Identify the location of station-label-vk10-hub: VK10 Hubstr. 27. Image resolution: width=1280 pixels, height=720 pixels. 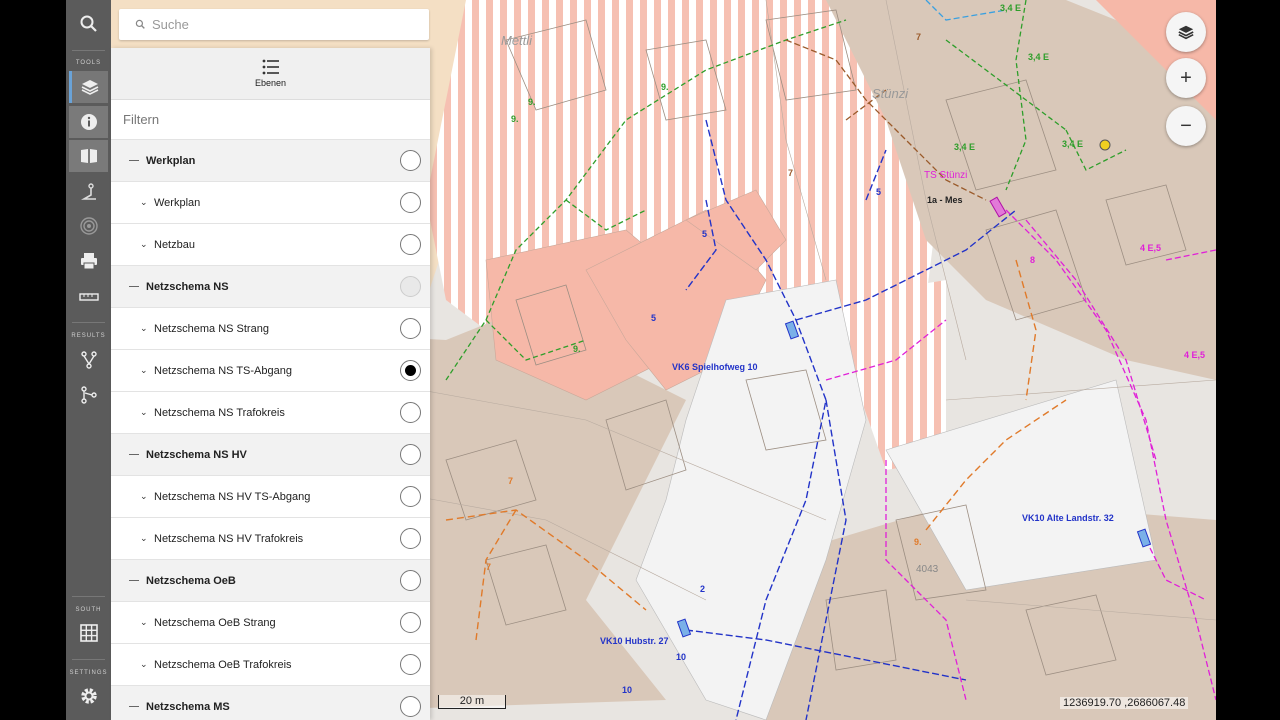
(634, 641).